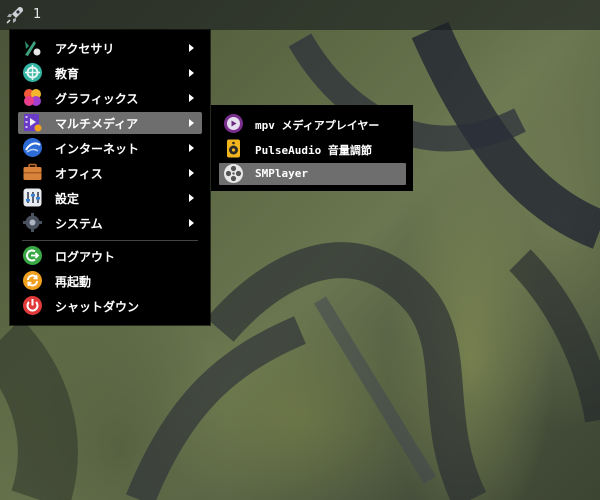 The width and height of the screenshot is (600, 500). Describe the element at coordinates (32, 172) in the screenshot. I see `office-icon` at that location.